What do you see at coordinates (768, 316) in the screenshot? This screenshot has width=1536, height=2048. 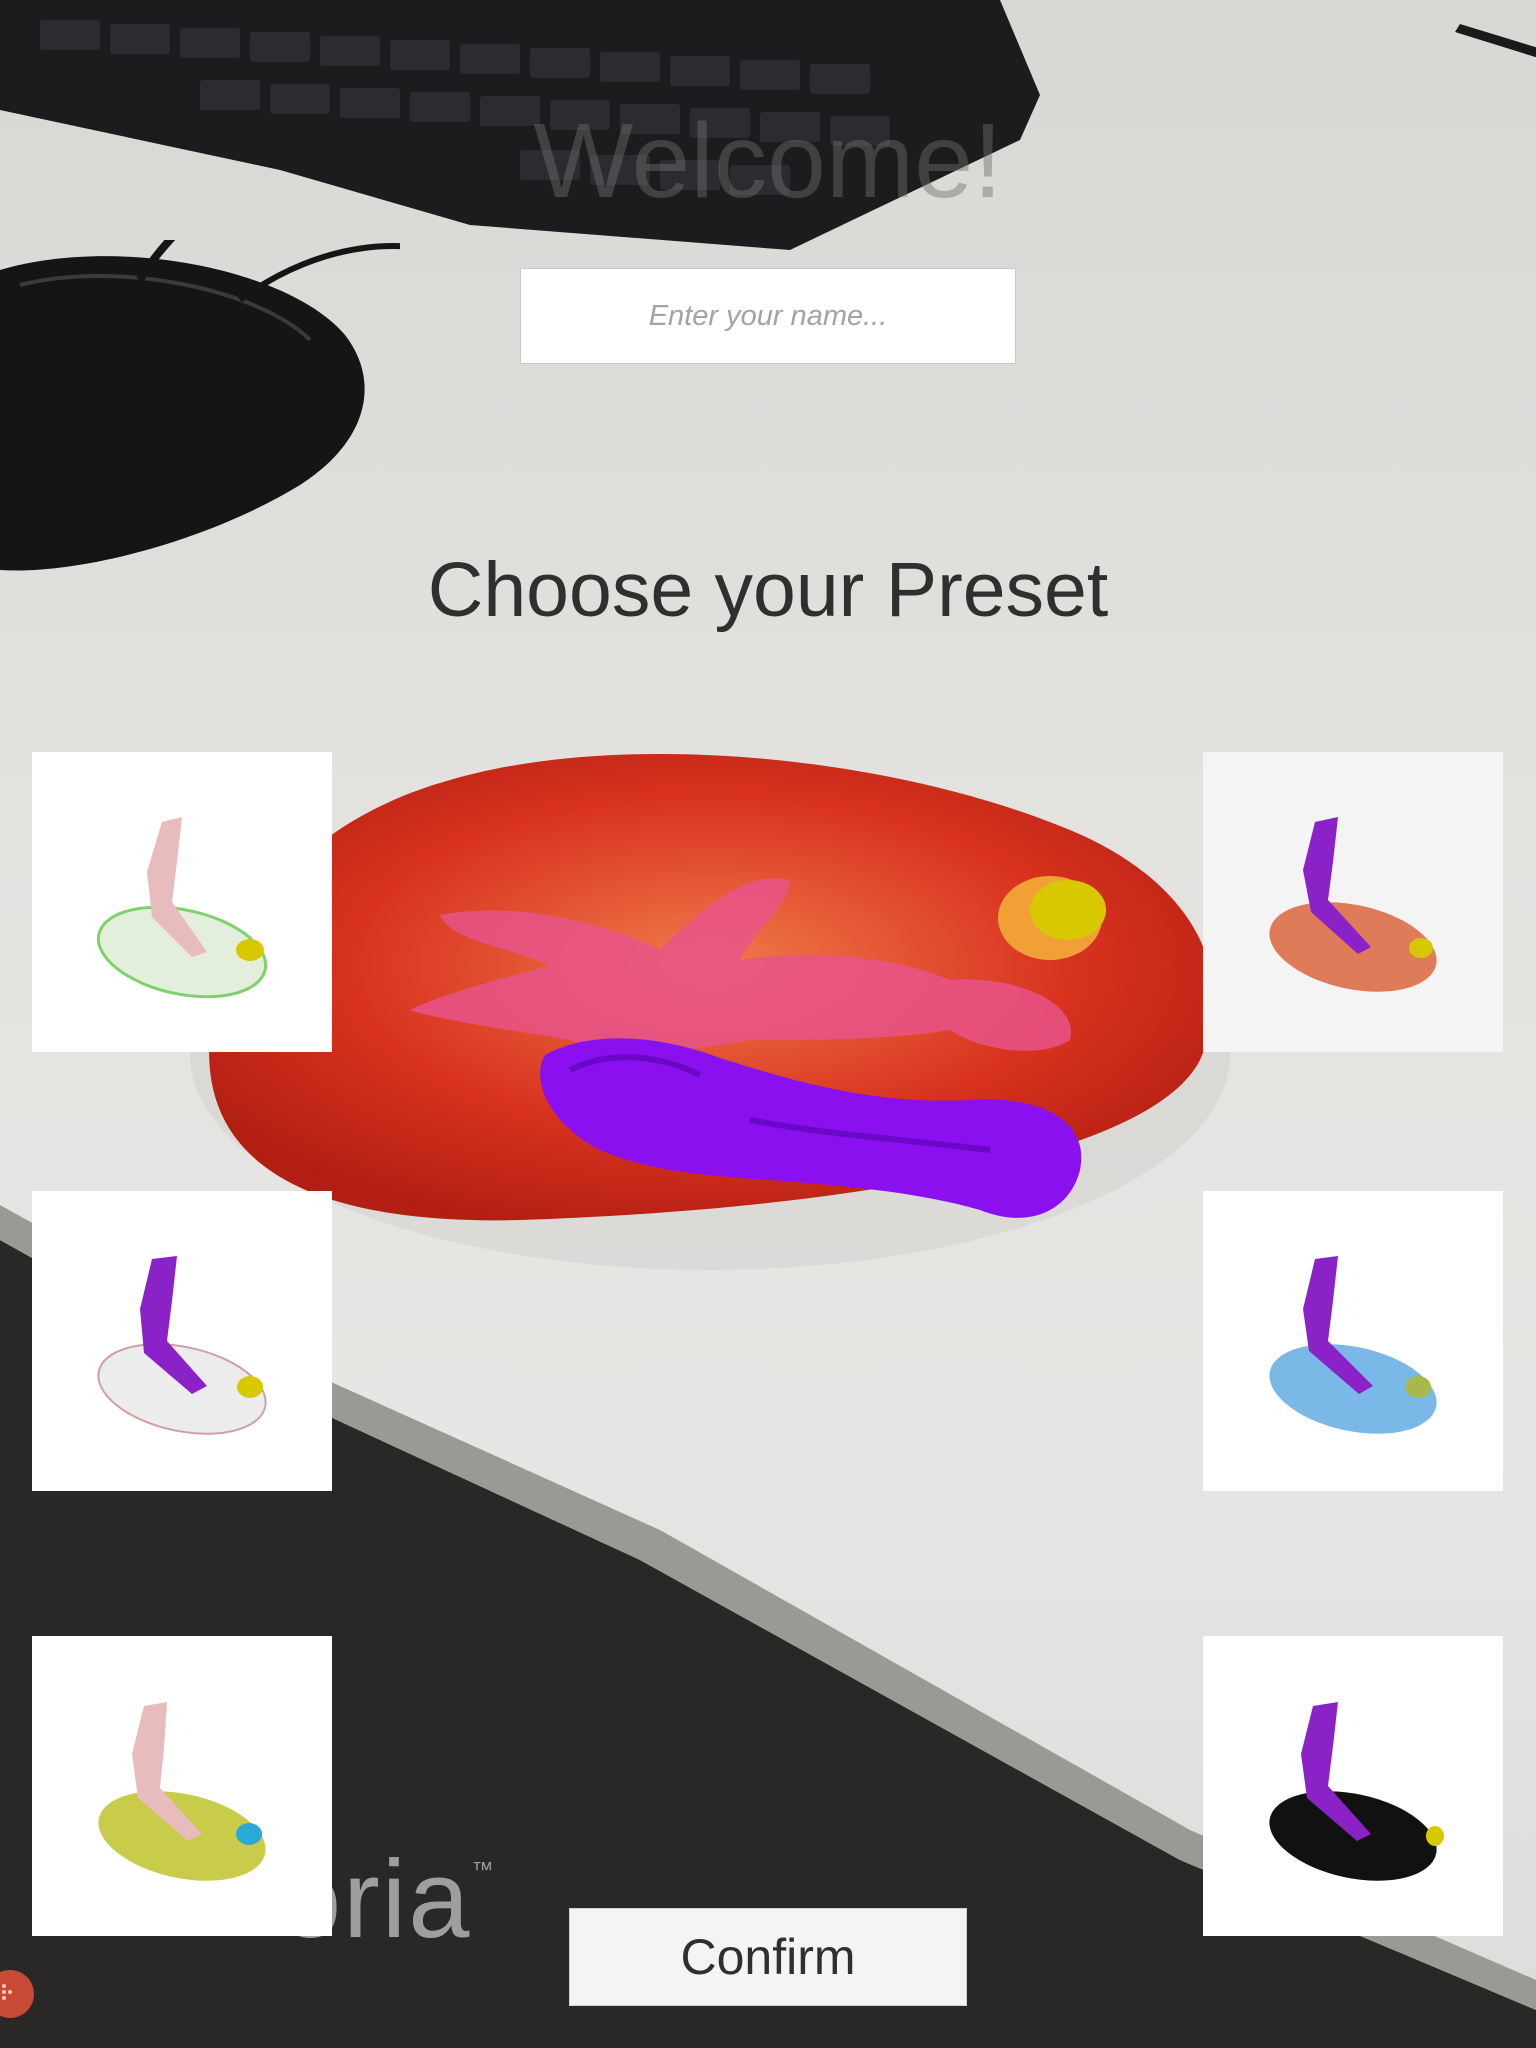 I see `name-input` at bounding box center [768, 316].